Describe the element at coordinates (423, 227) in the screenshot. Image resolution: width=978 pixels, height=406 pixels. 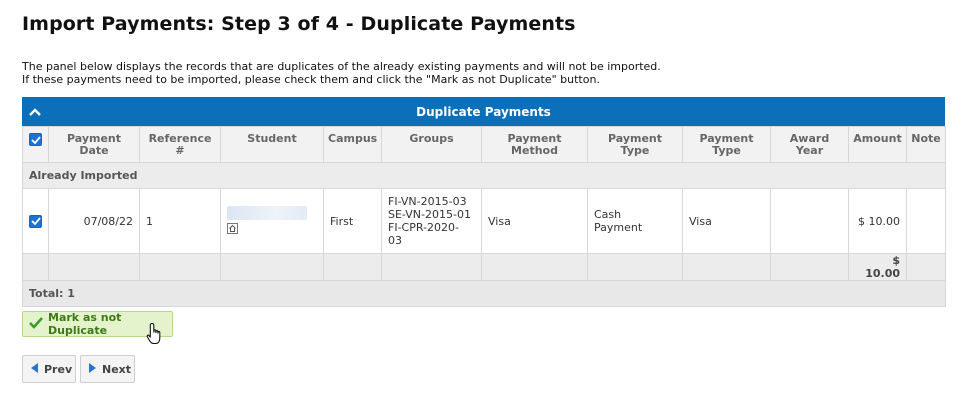
I see `group-item: FI-CPR-2020-` at that location.